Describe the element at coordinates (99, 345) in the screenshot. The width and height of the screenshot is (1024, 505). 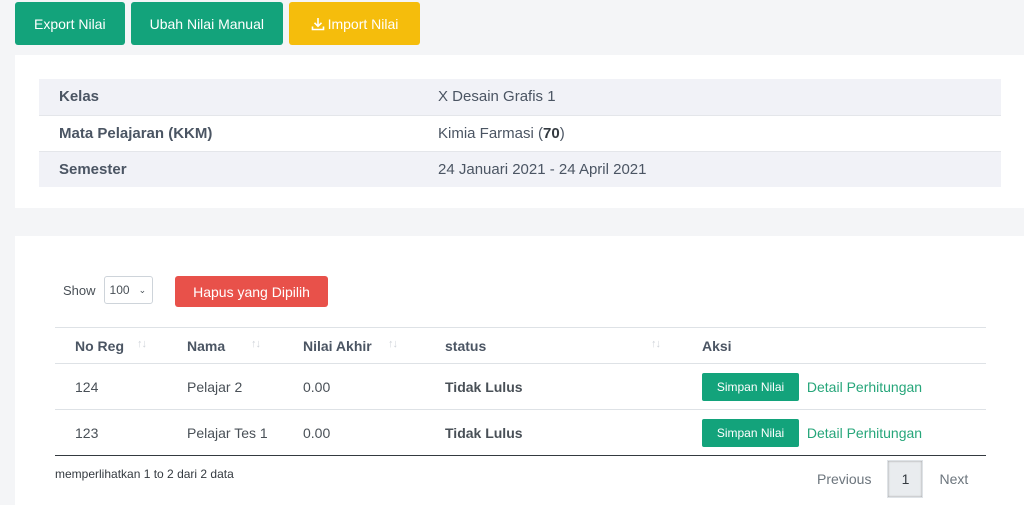
I see `col-header-label: No Reg` at that location.